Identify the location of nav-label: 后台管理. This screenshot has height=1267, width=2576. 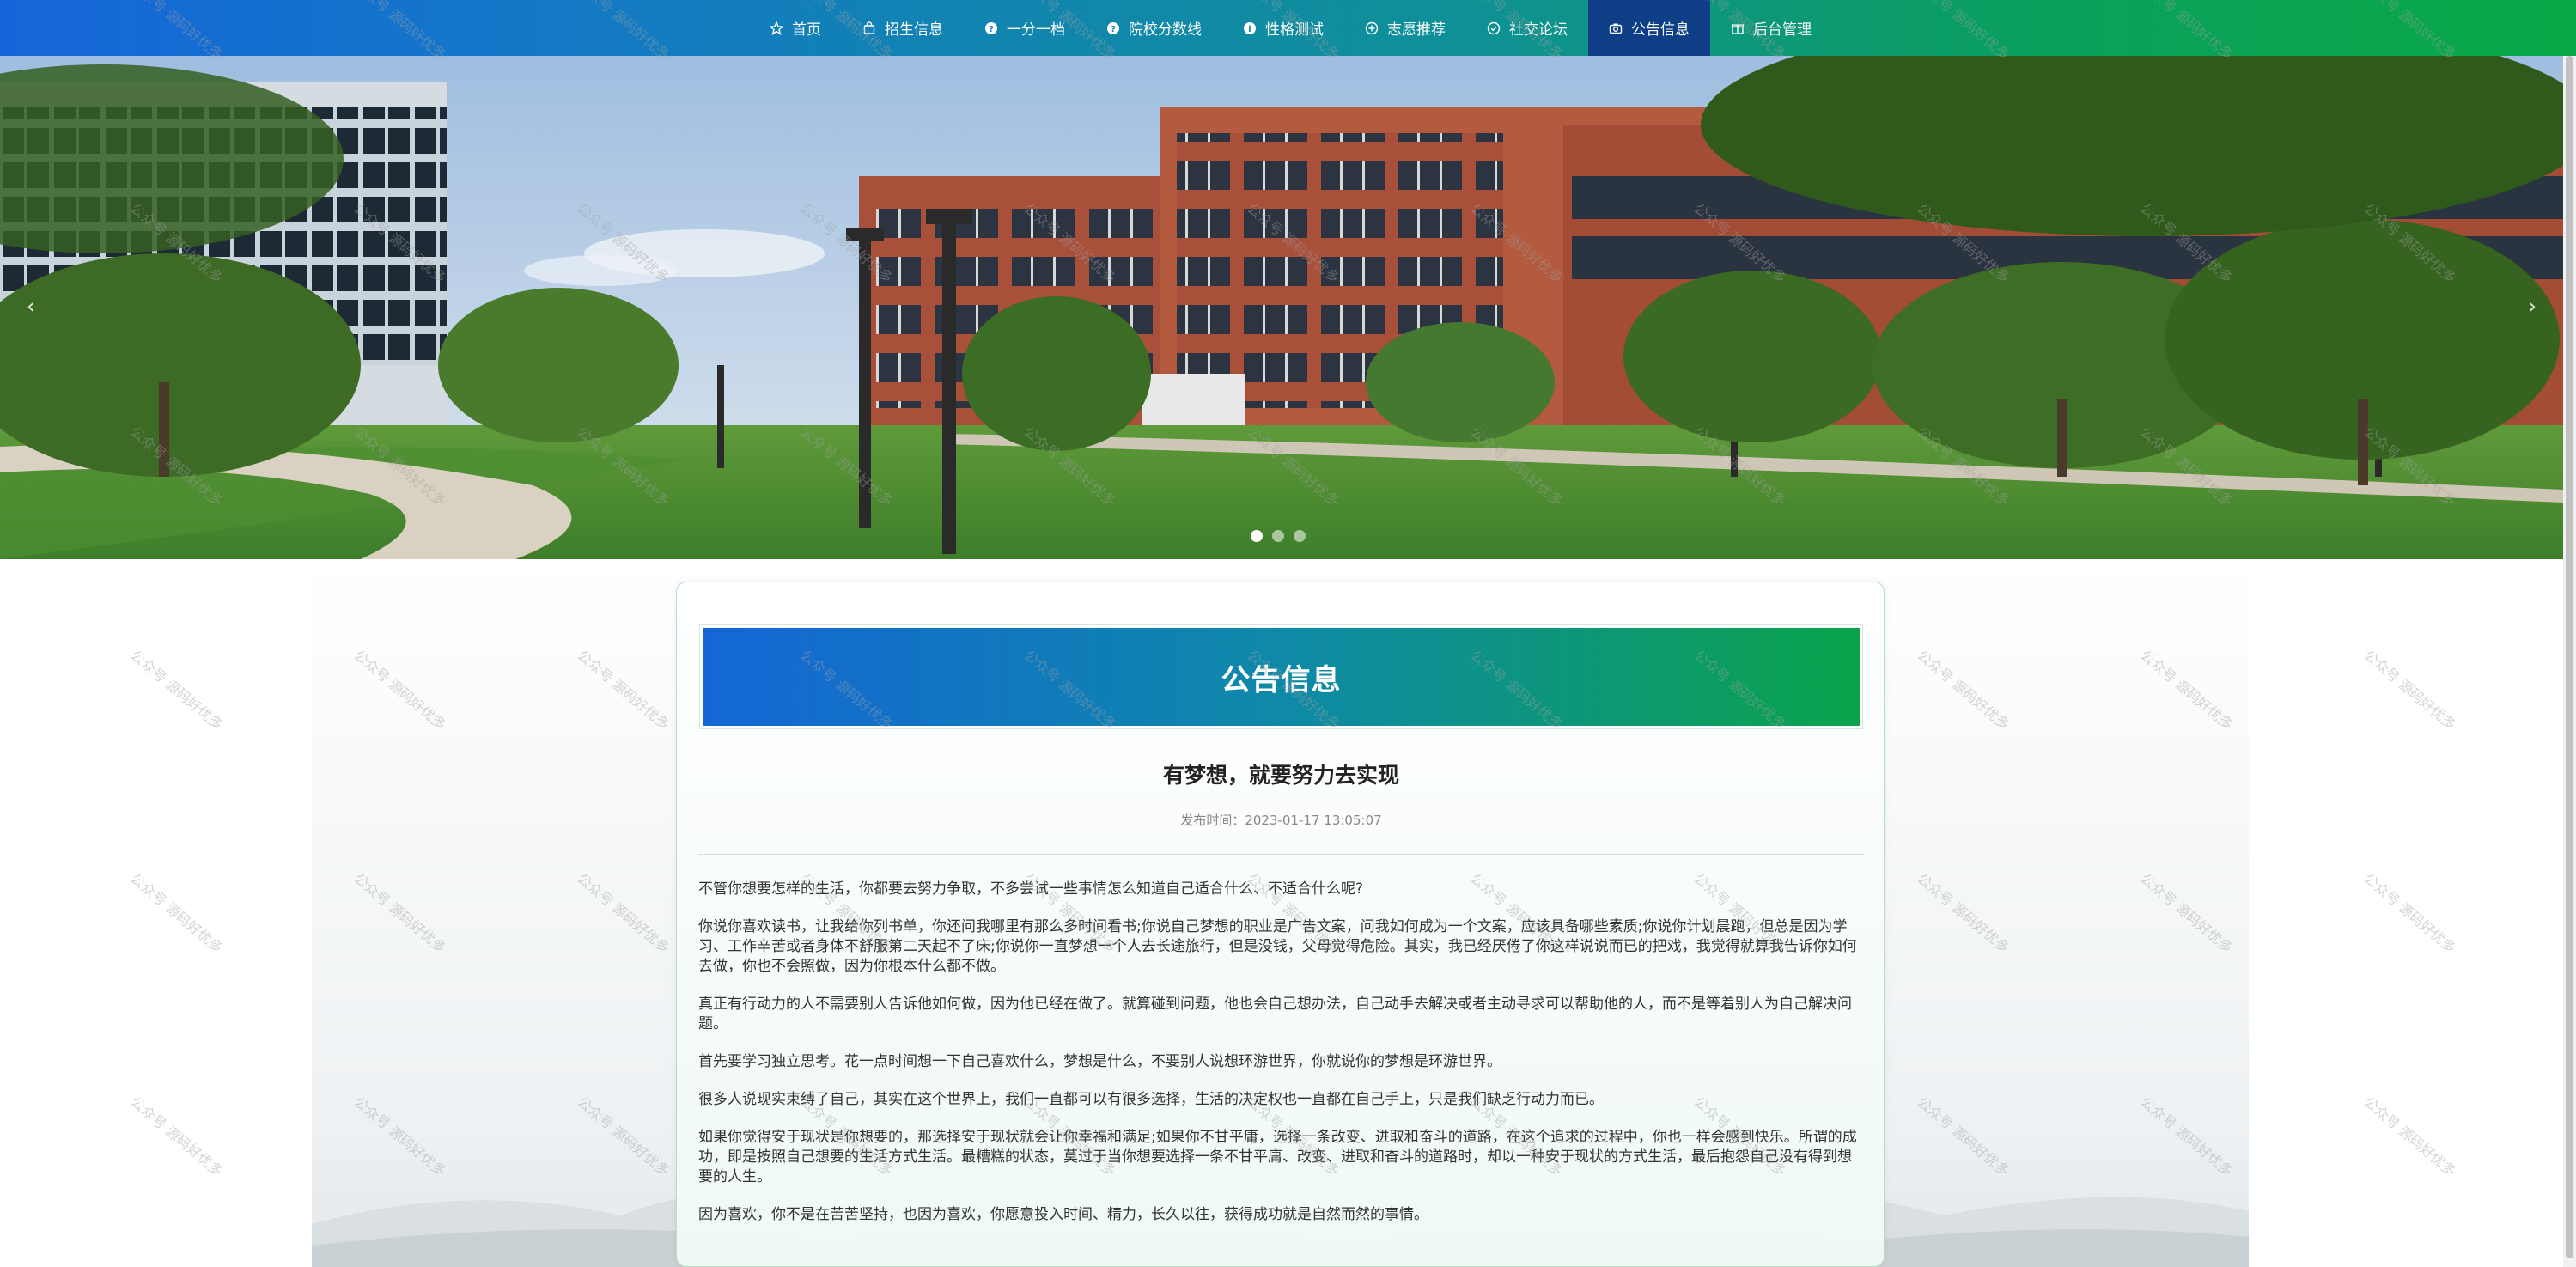
(1782, 30).